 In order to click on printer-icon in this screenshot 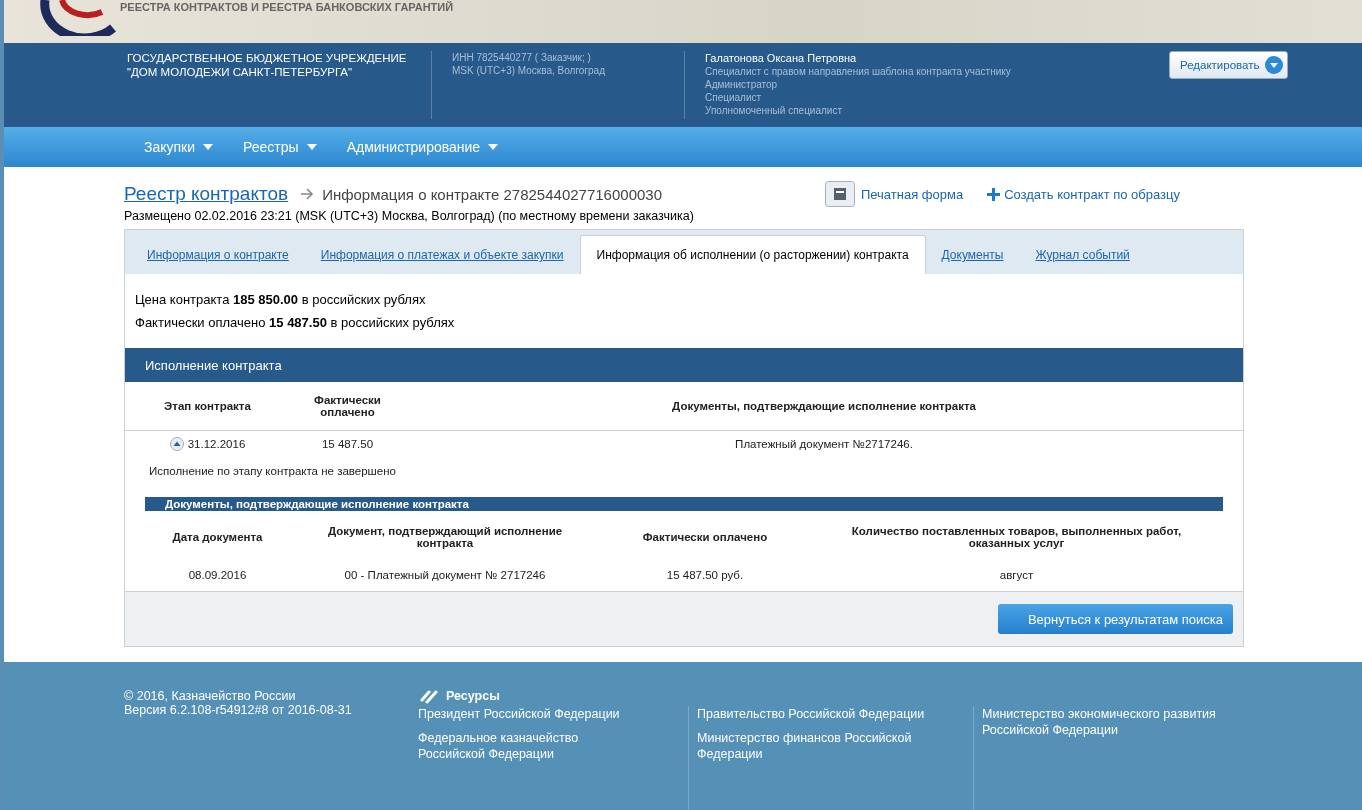, I will do `click(839, 194)`.